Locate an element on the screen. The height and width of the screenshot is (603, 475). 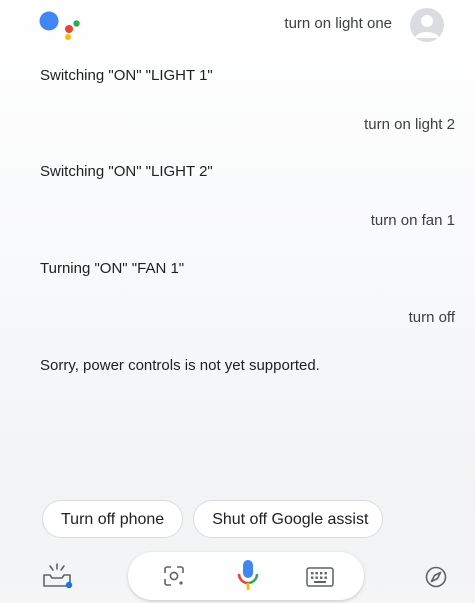
avatar-silhouette-icon is located at coordinates (427, 26).